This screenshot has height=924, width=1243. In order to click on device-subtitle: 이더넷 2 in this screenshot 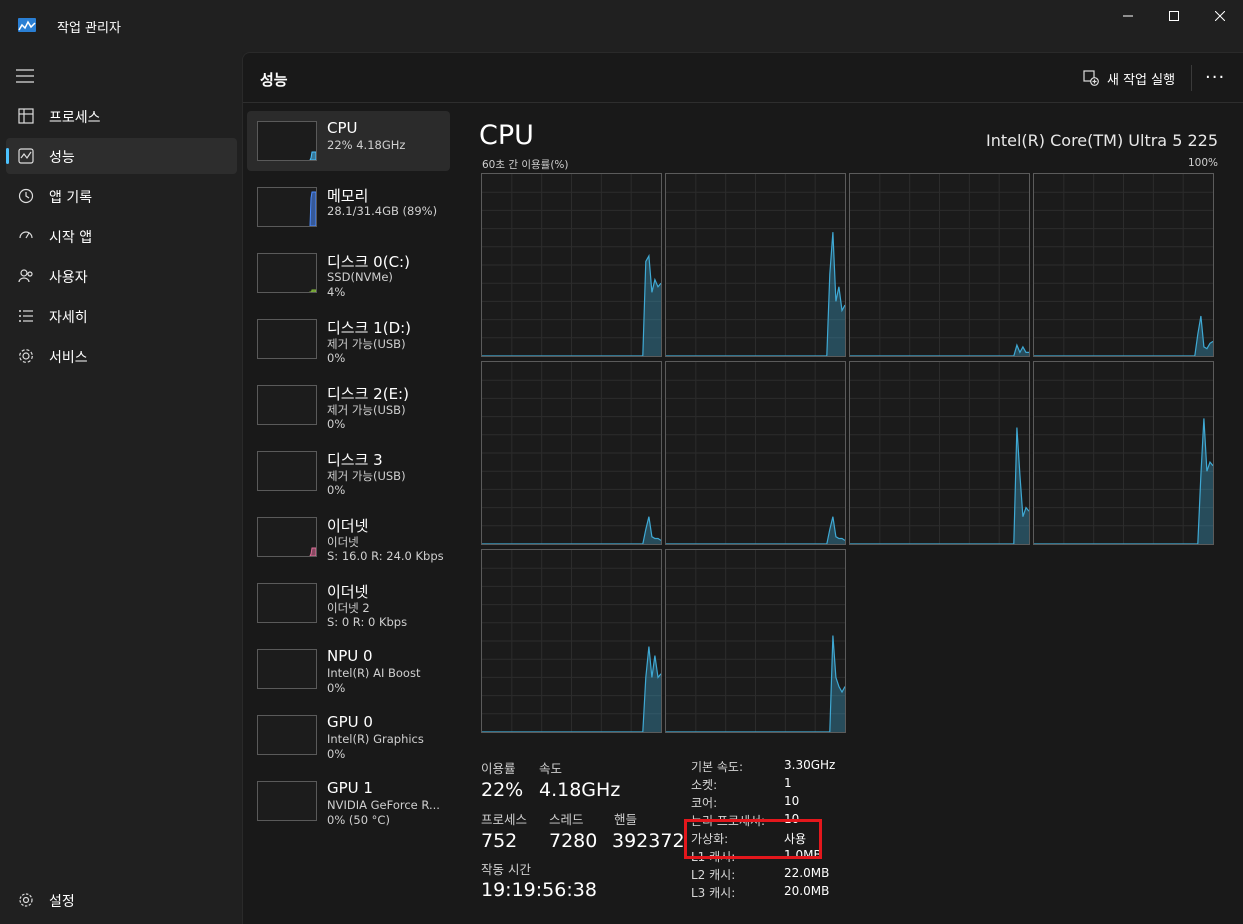, I will do `click(348, 608)`.